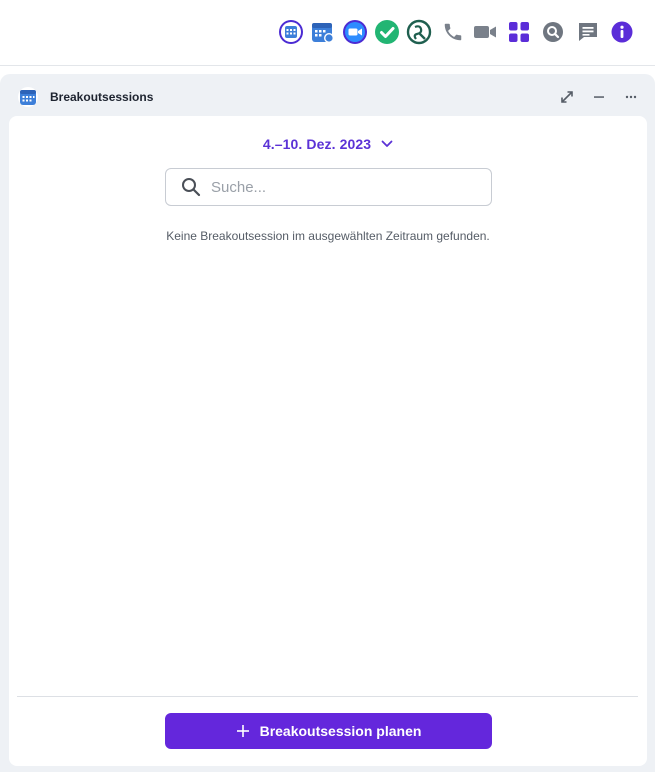  What do you see at coordinates (191, 187) in the screenshot?
I see `magnifier-icon` at bounding box center [191, 187].